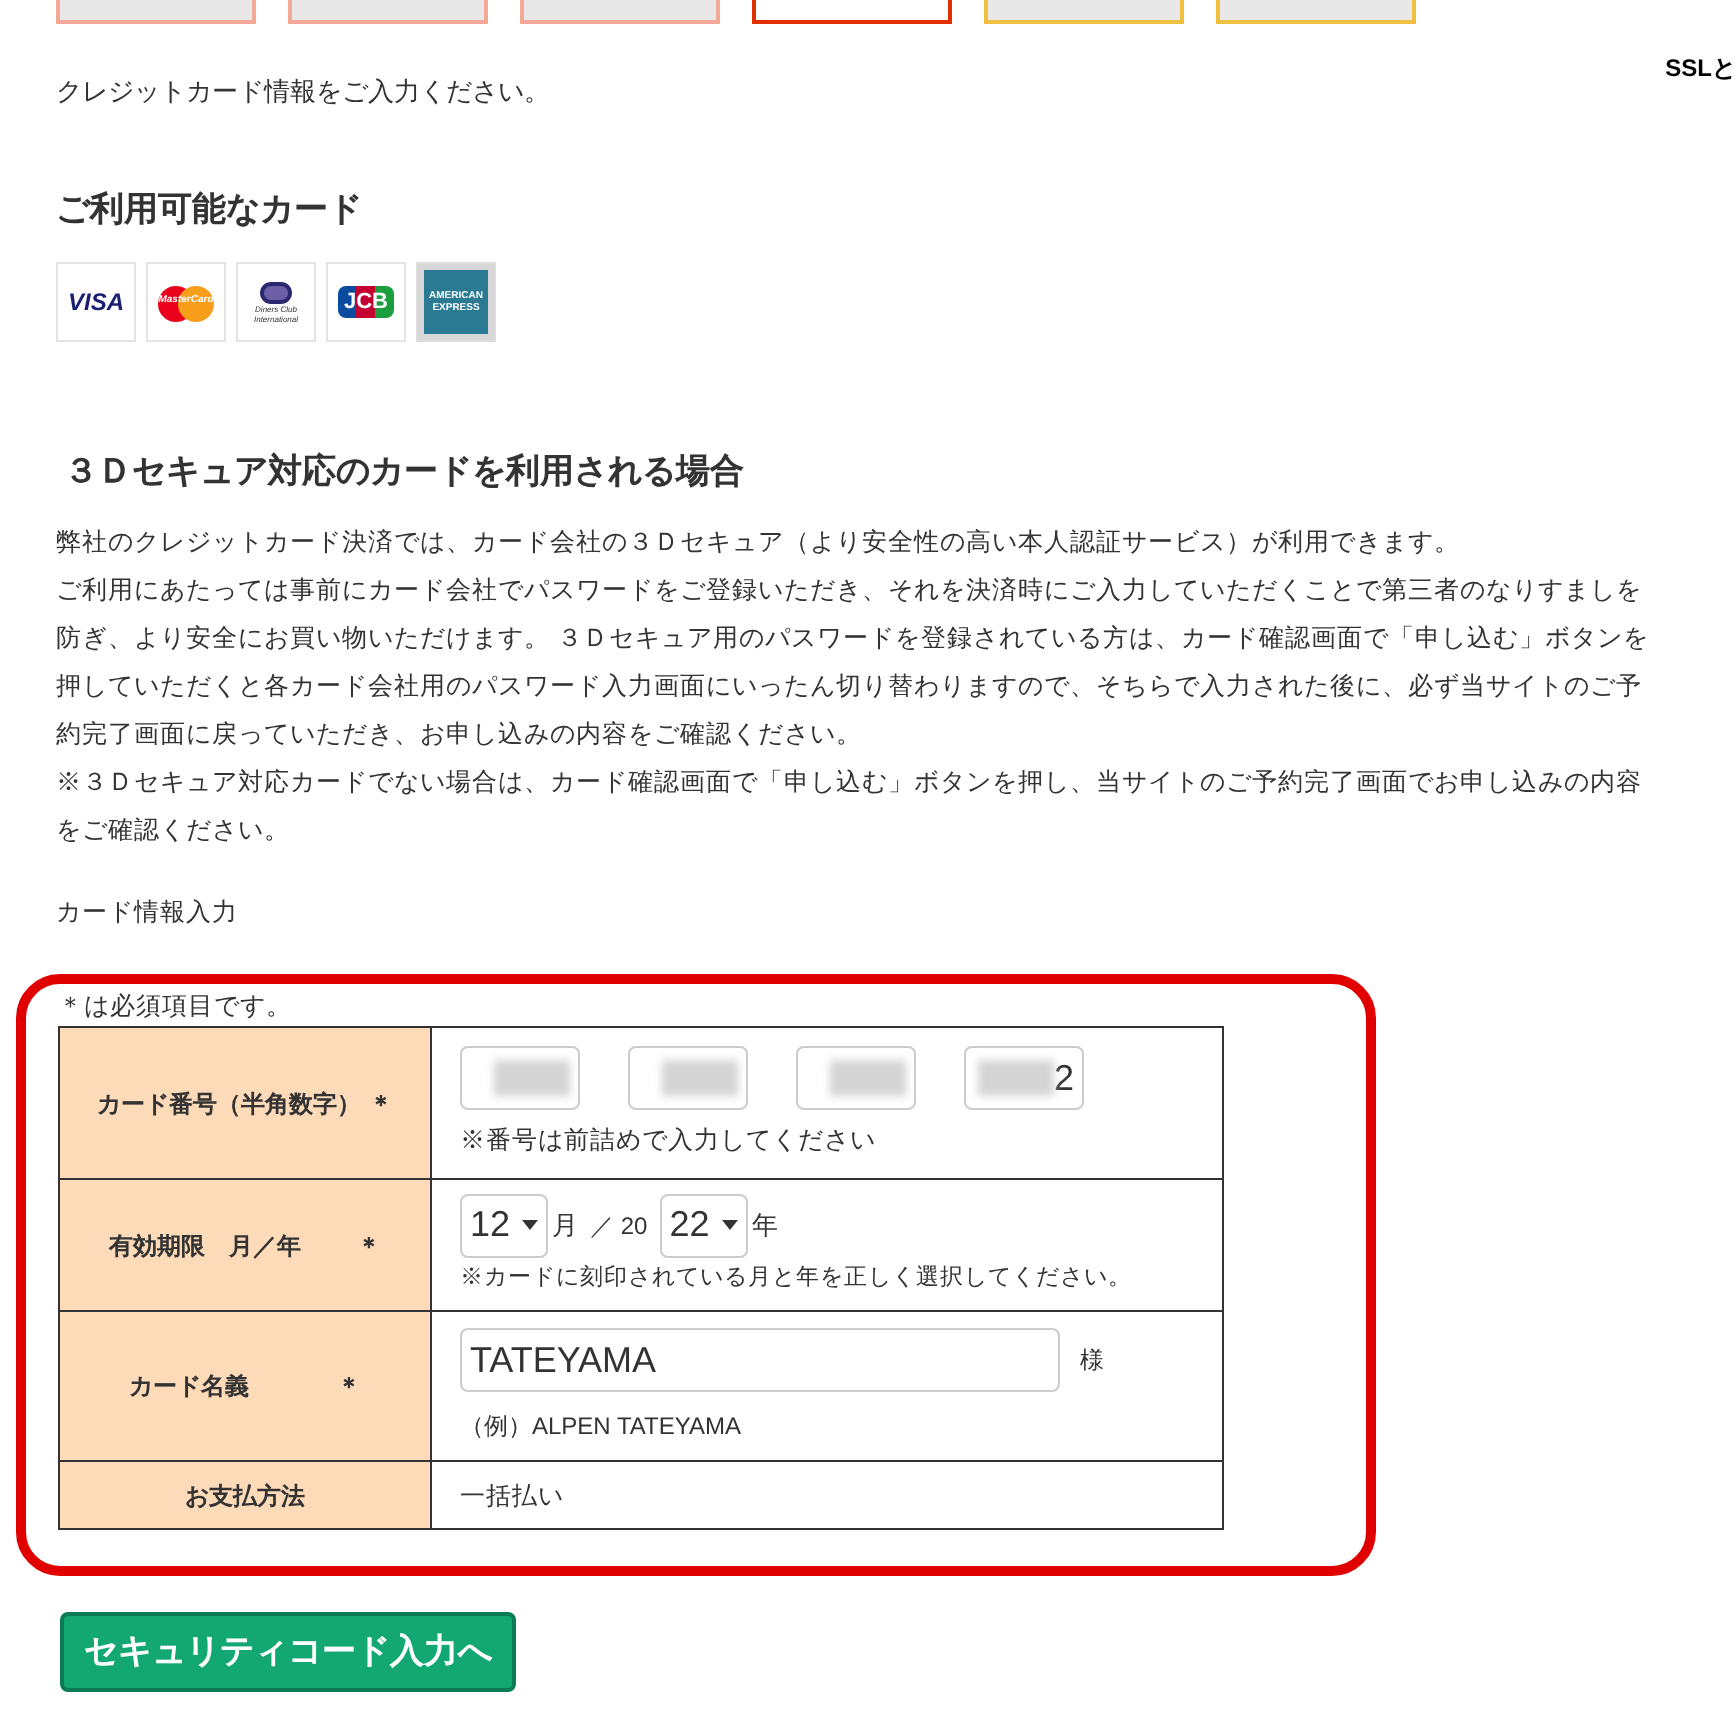 Image resolution: width=1736 pixels, height=1728 pixels. Describe the element at coordinates (210, 209) in the screenshot. I see `cards-heading: ご利用可能なカード` at that location.